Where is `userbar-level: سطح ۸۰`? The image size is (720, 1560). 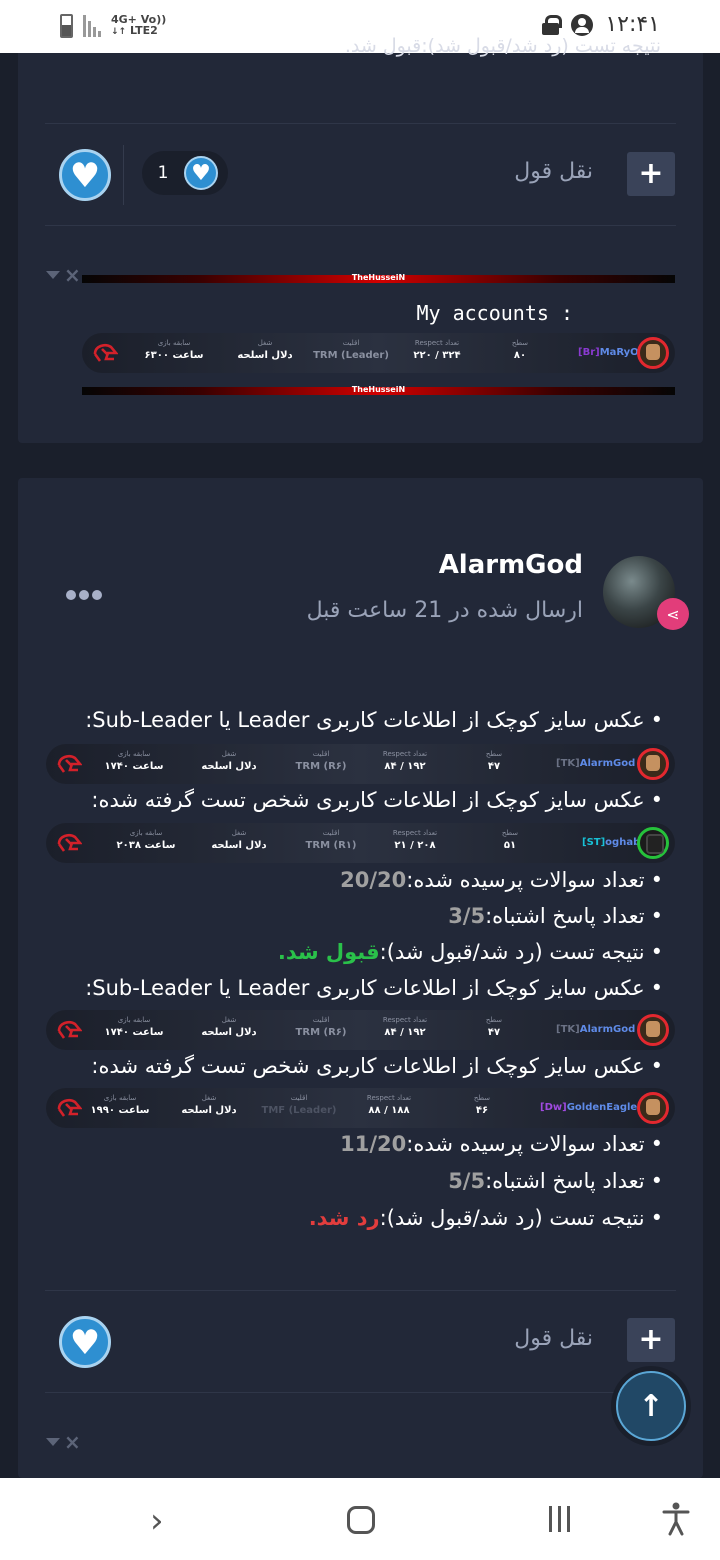
userbar-level: سطح ۸۰ is located at coordinates (520, 350).